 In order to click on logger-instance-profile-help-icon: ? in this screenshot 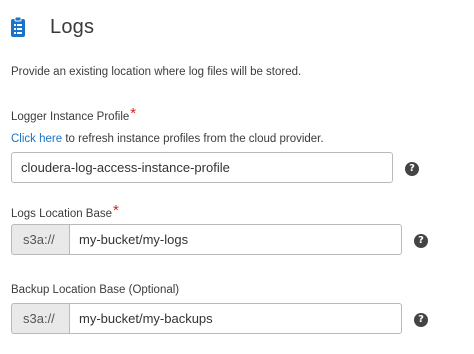, I will do `click(412, 169)`.